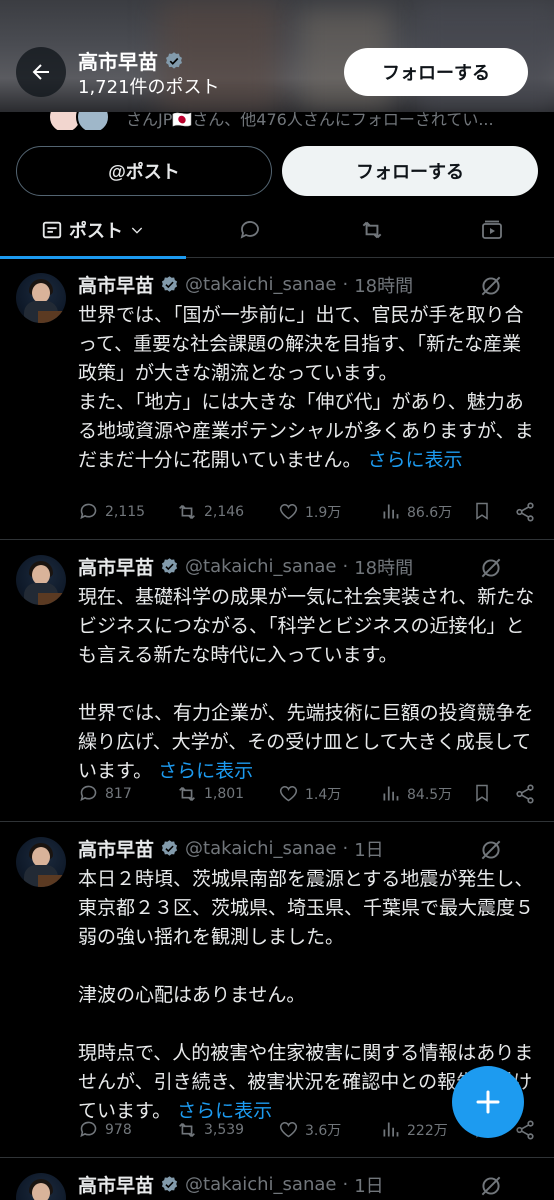  I want to click on tab-reposts, so click(372, 230).